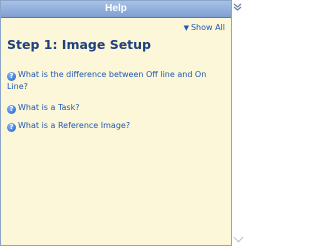  I want to click on window-title: Help, so click(116, 8).